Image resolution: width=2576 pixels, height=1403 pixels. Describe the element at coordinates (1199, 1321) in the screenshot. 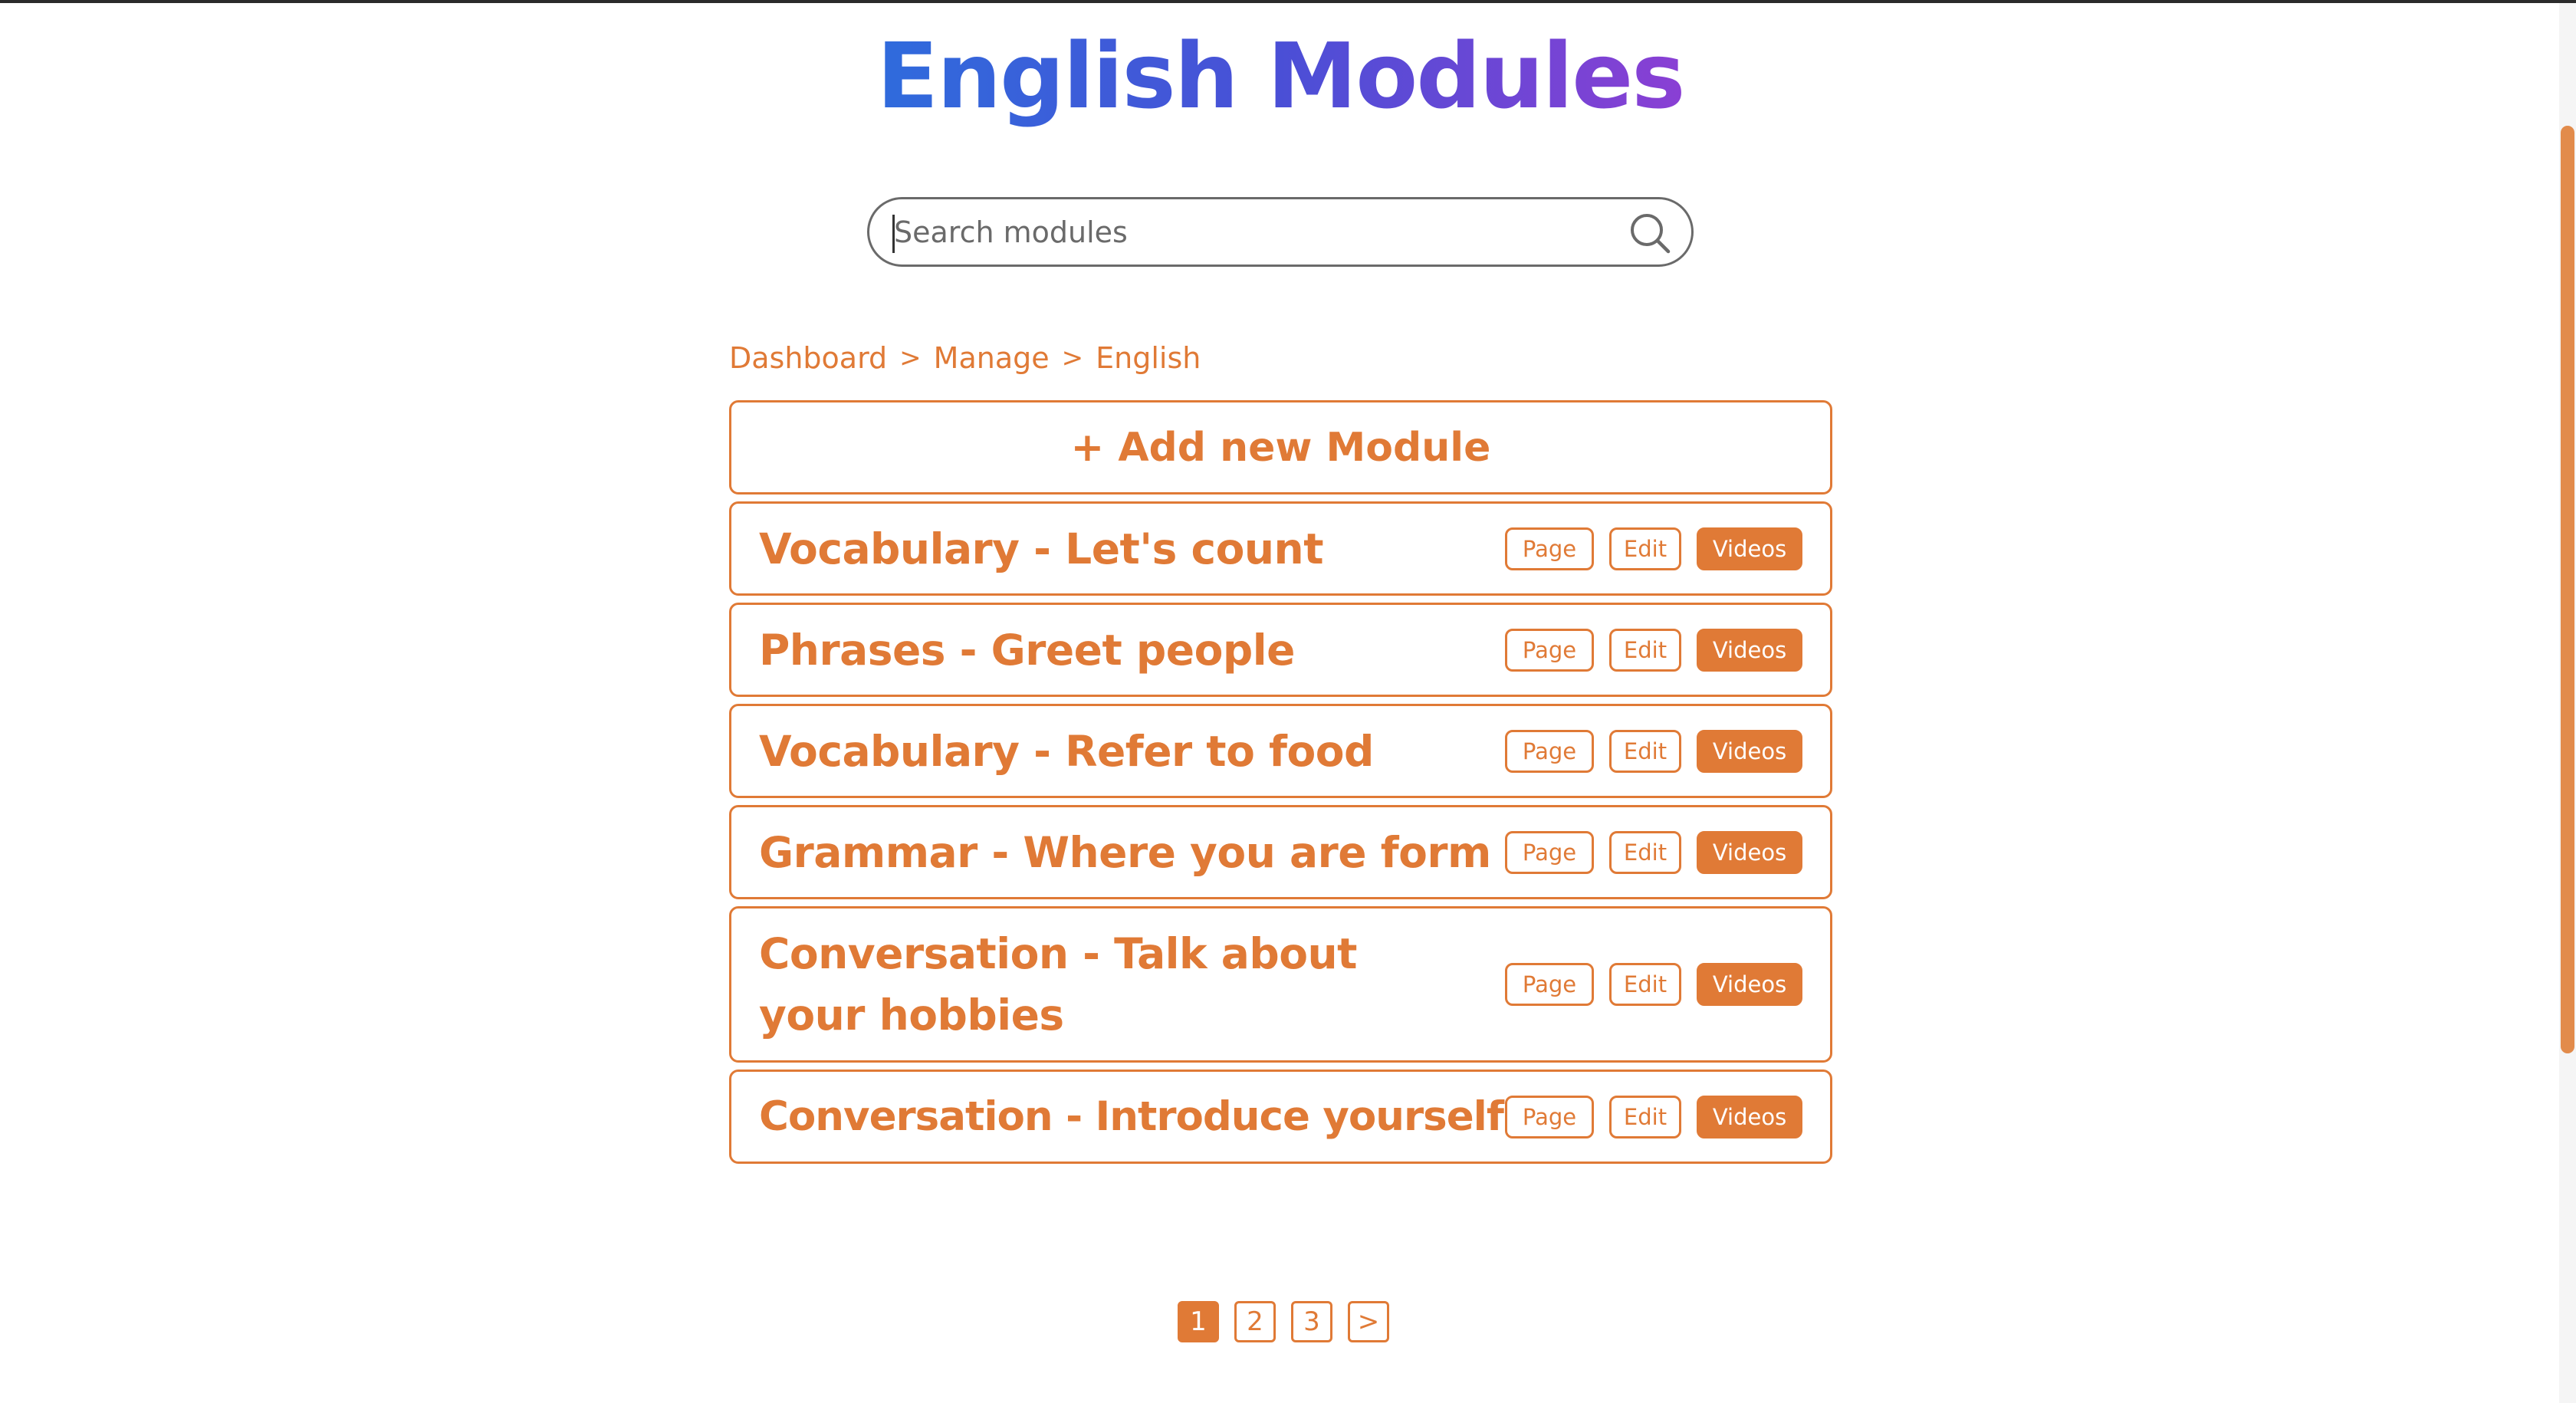

I see `page-1-button: 1` at that location.